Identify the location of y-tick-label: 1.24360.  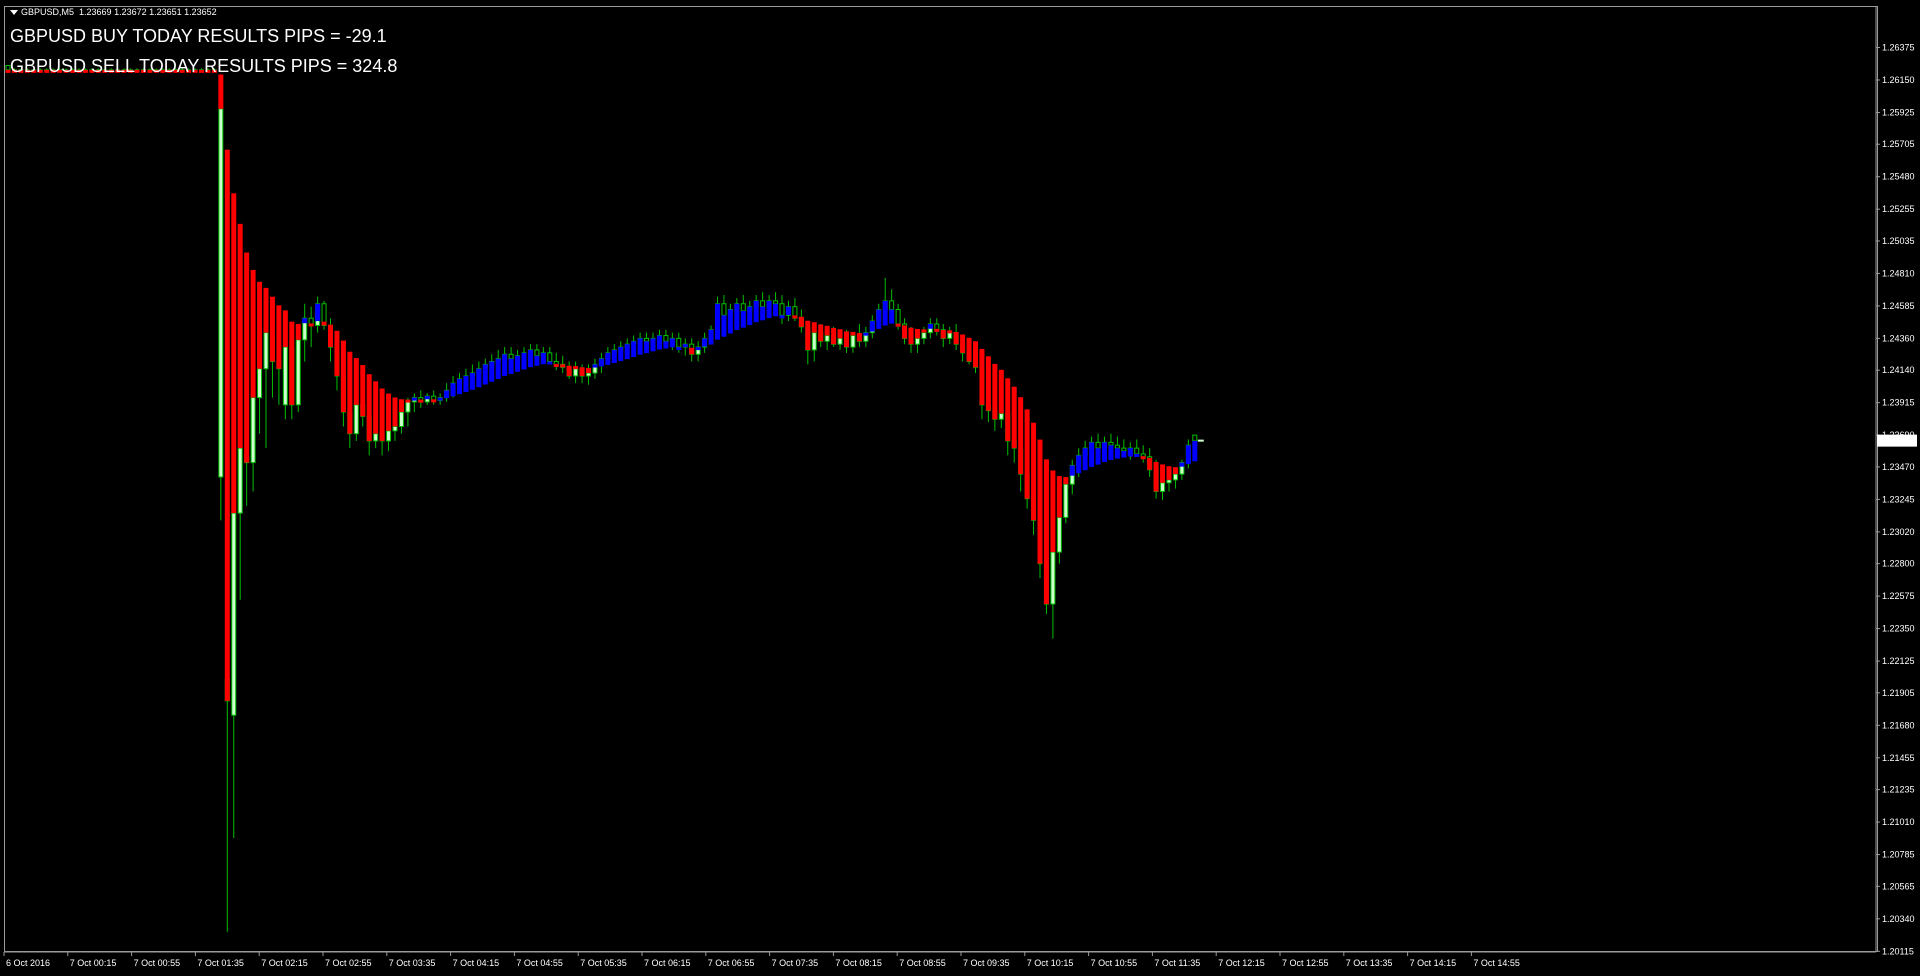
(1898, 338).